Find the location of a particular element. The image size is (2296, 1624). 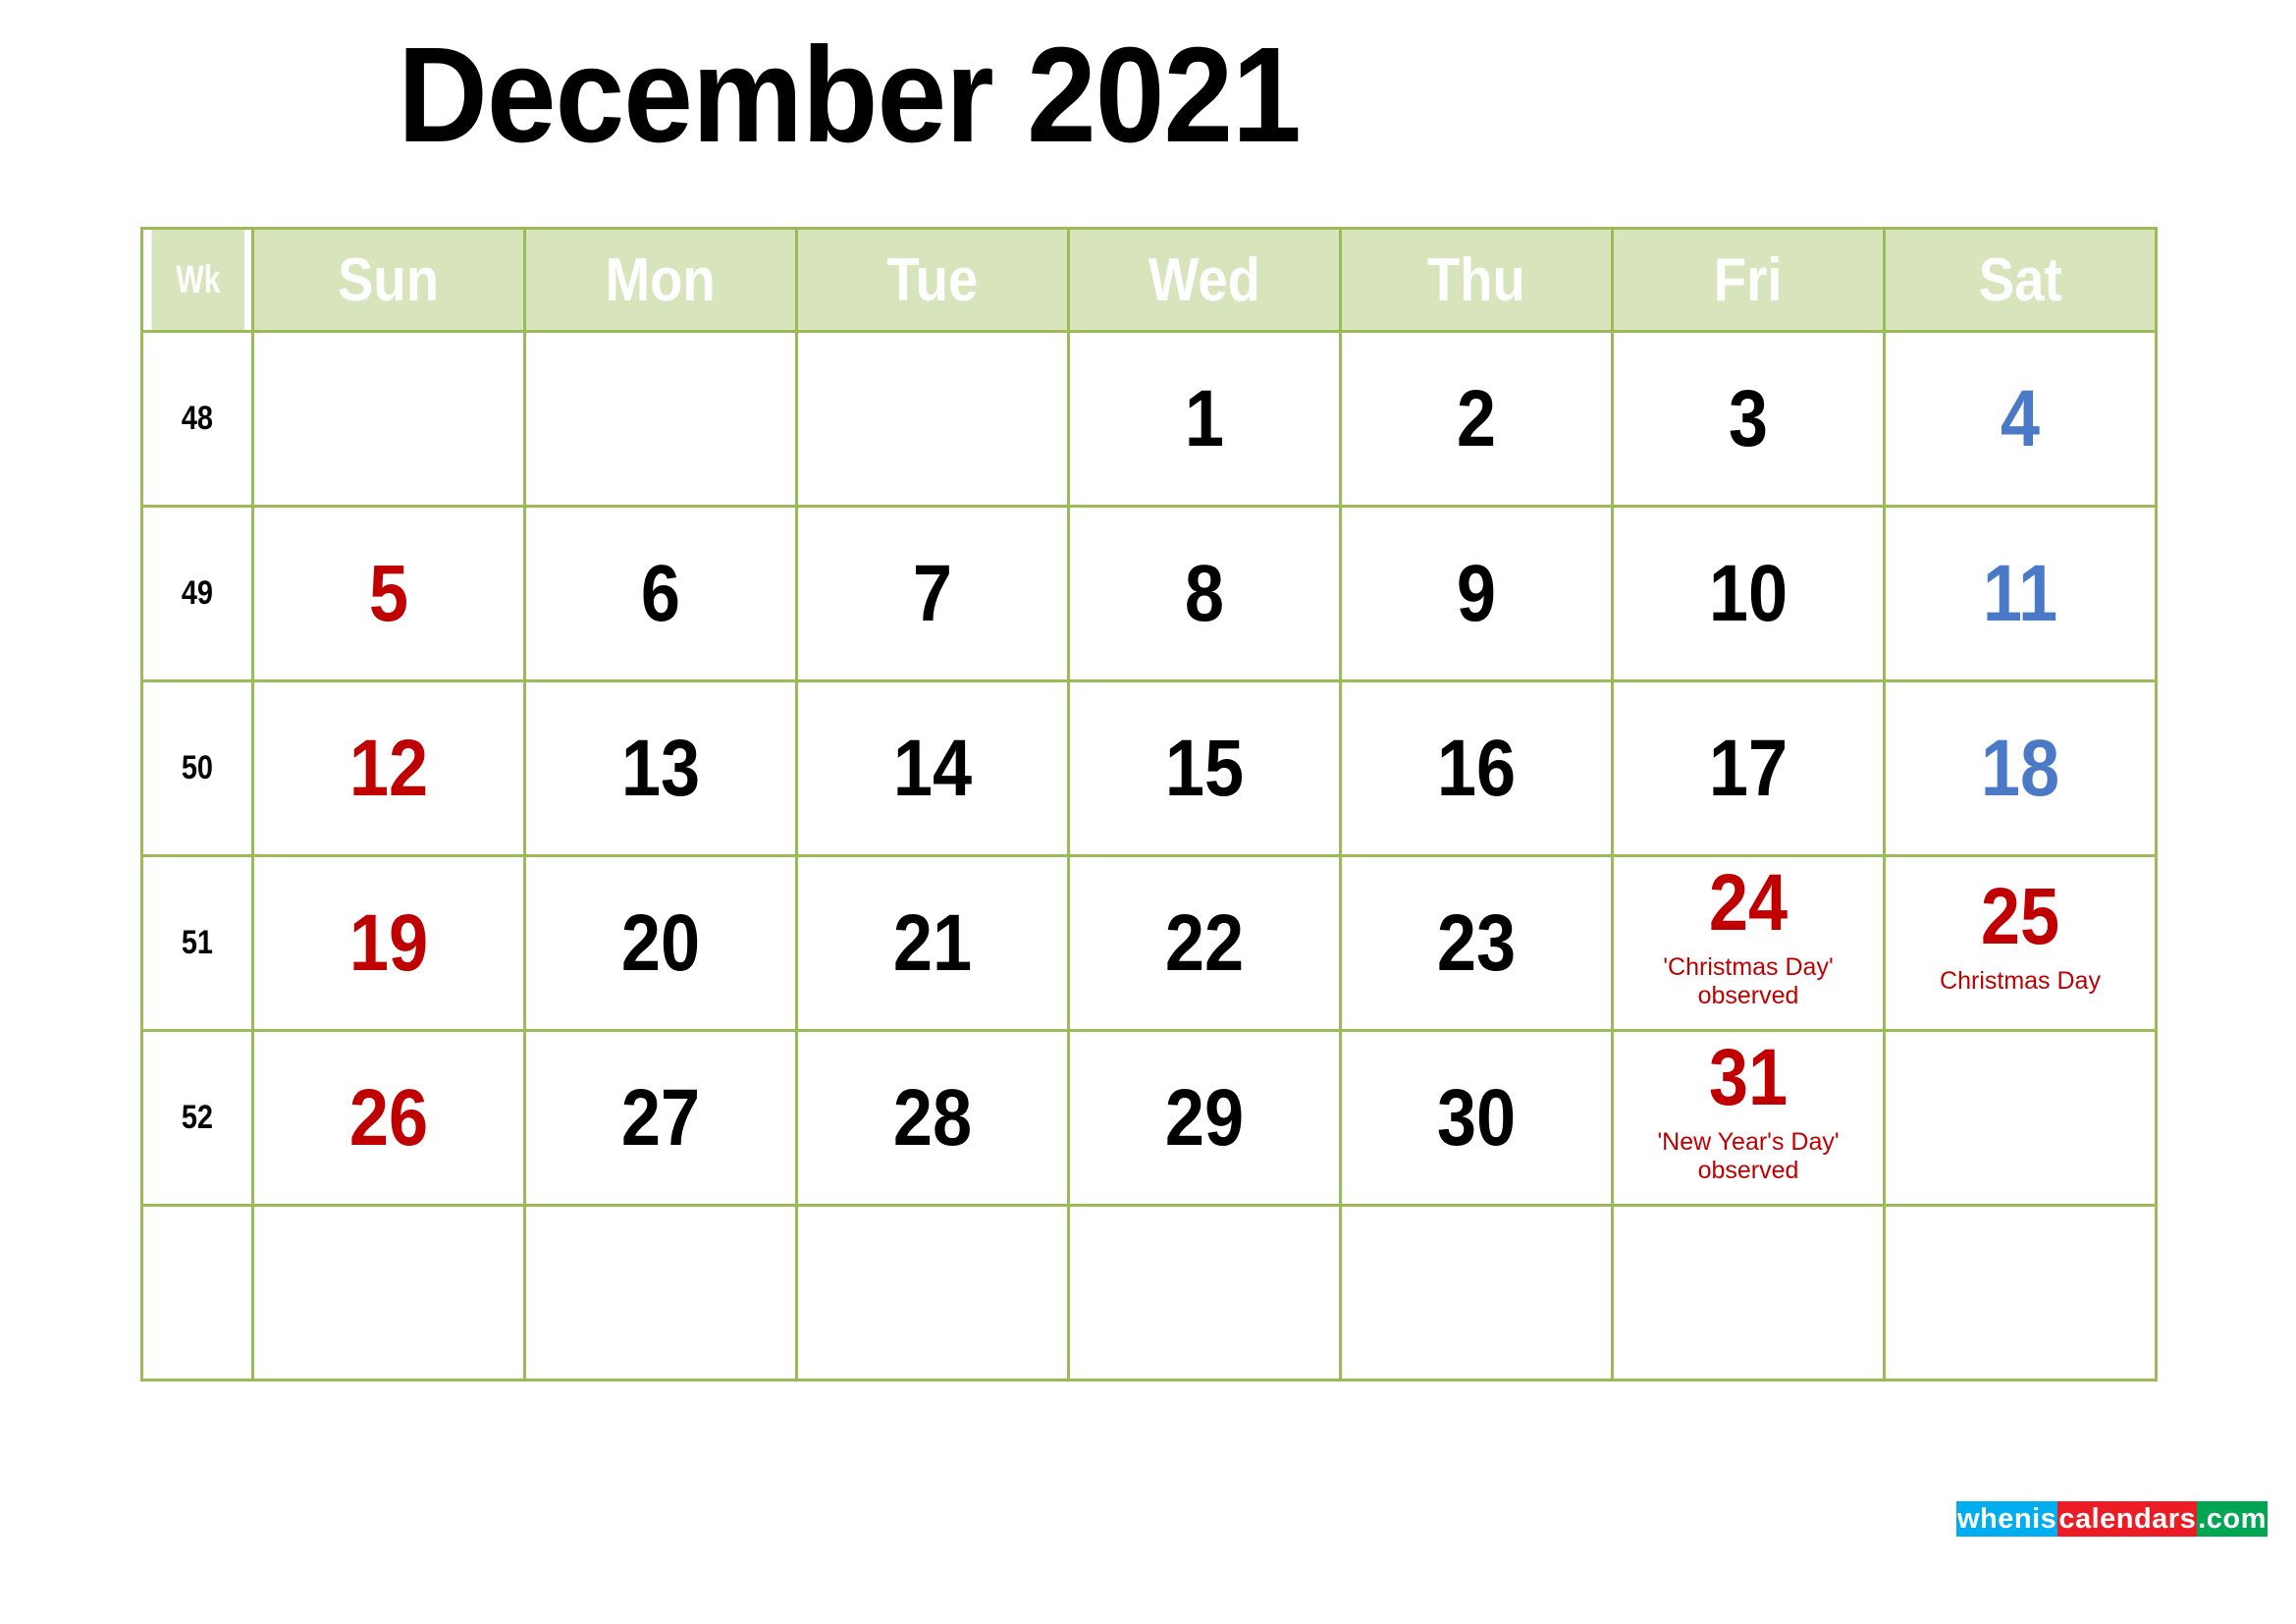

day-cell: 9 is located at coordinates (1476, 593).